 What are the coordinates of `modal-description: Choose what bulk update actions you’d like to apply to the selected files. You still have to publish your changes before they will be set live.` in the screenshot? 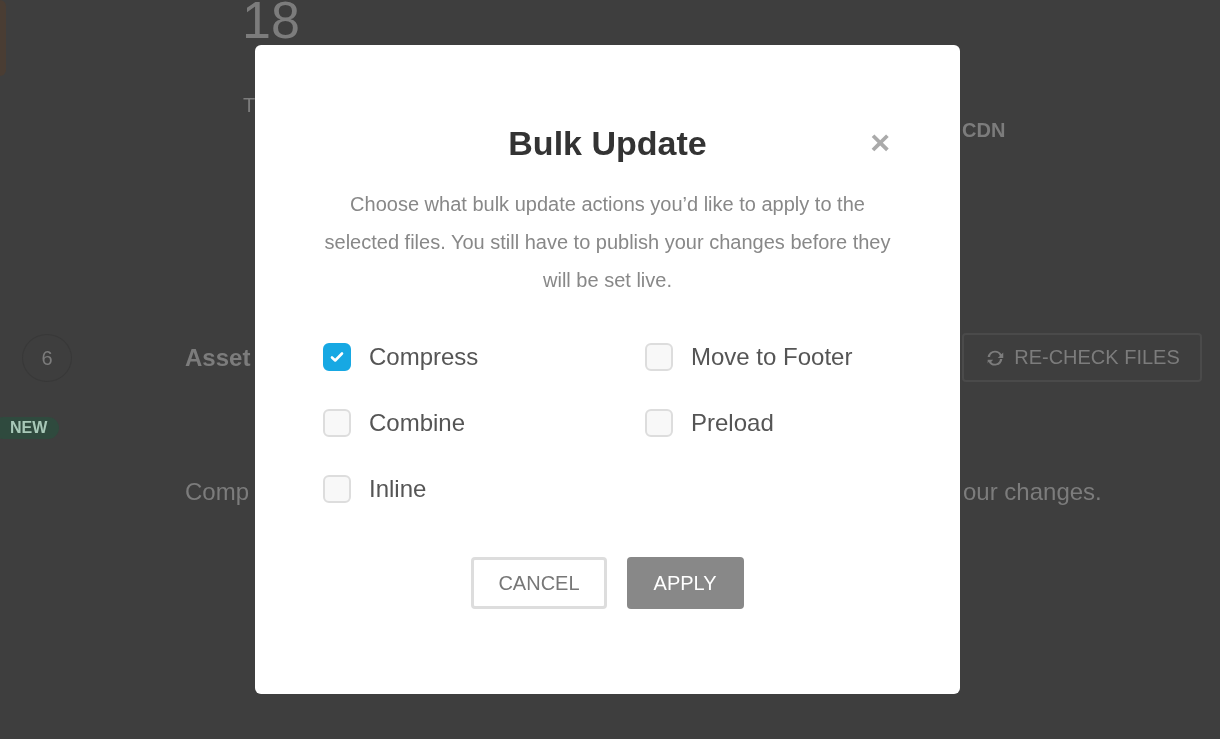 It's located at (607, 242).